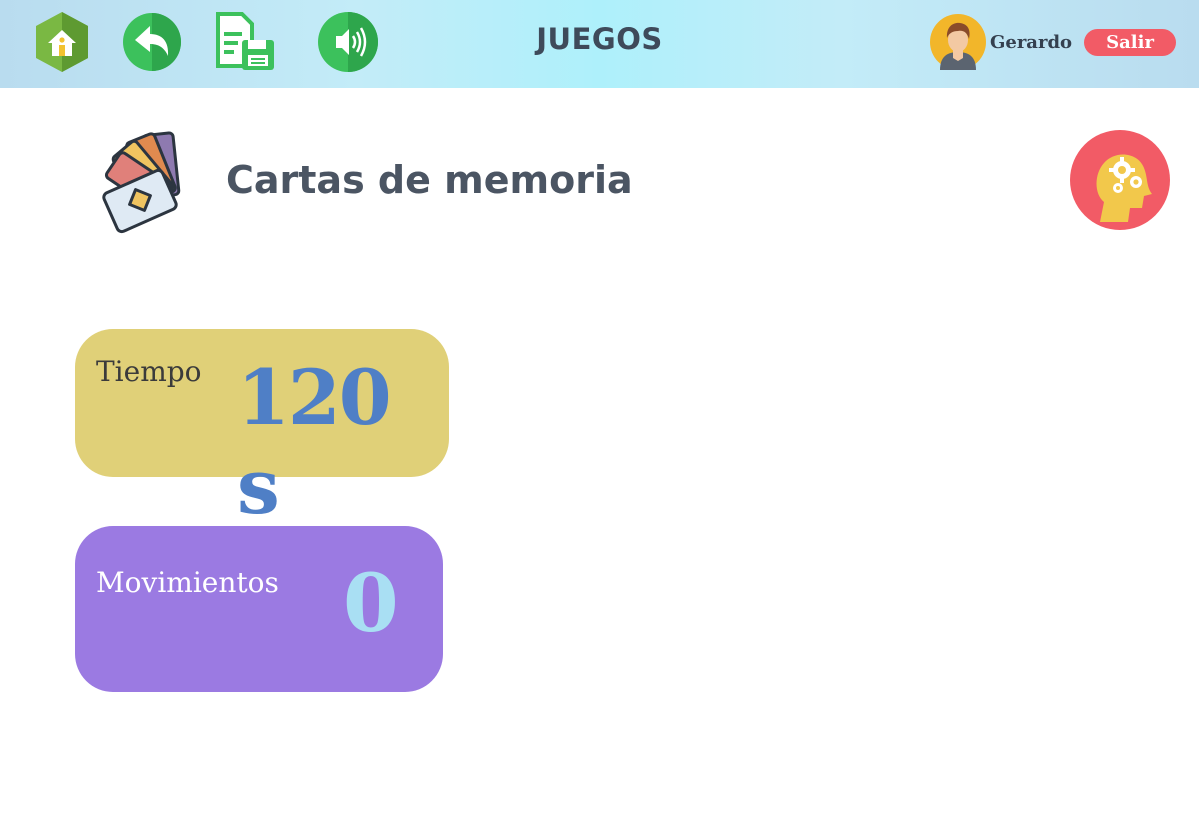  I want to click on time-card: Tiempo 120 s, so click(262, 430).